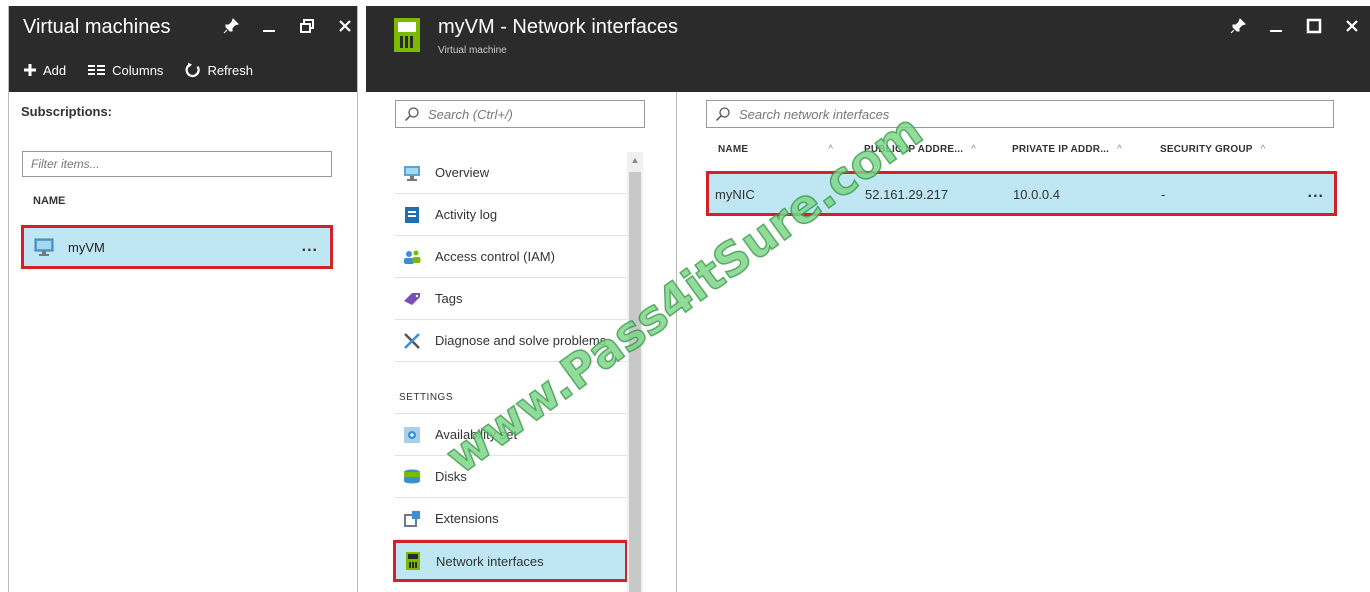  What do you see at coordinates (97, 27) in the screenshot?
I see `blade-title: Virtual machines` at bounding box center [97, 27].